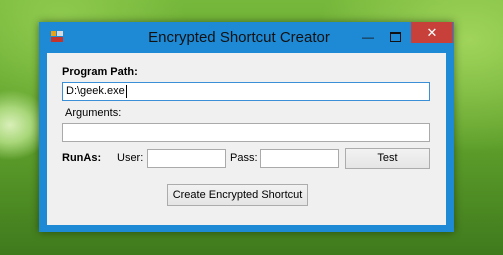 Image resolution: width=503 pixels, height=255 pixels. I want to click on close-icon: ✕, so click(432, 32).